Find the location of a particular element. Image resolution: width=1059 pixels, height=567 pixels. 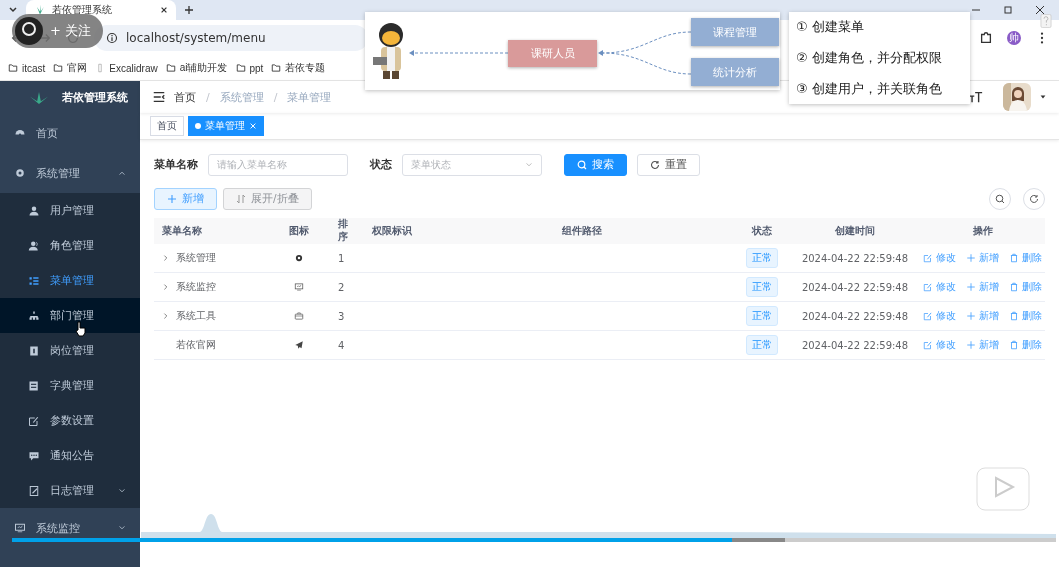

sort-icon is located at coordinates (241, 199).